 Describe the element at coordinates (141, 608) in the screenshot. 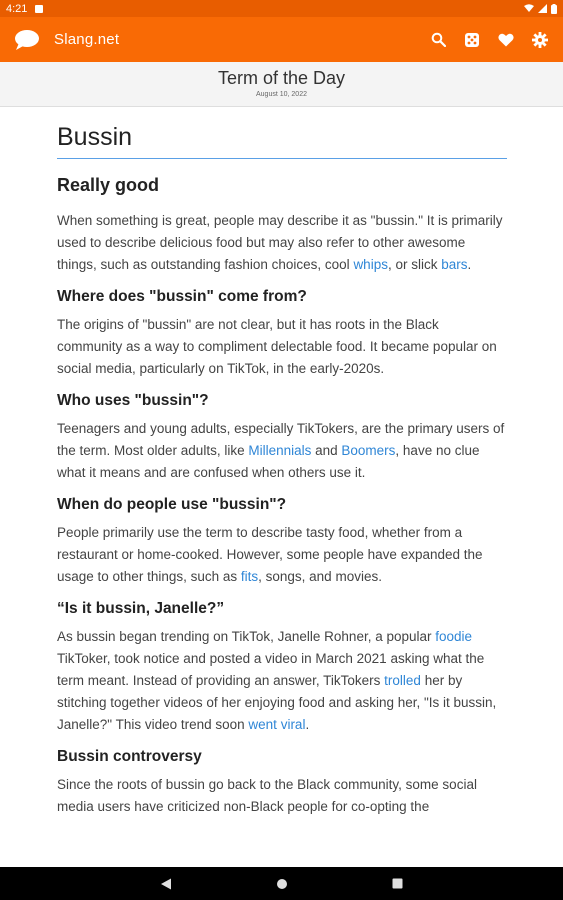

I see `heading-janelle: “Is it bussin, Janelle?”` at that location.